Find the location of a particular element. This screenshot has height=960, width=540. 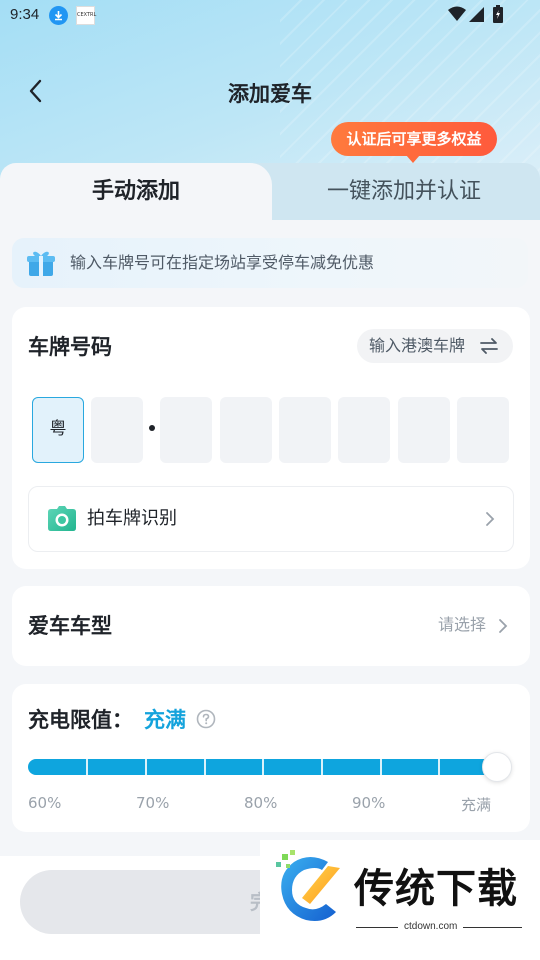

charge-limit-label: 充电限值： is located at coordinates (80, 720).